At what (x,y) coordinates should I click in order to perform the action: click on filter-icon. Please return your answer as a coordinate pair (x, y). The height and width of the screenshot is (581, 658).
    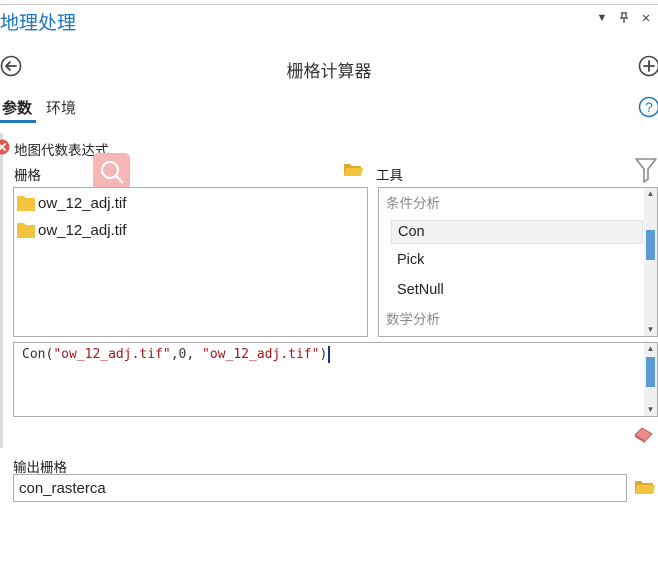
    Looking at the image, I should click on (646, 170).